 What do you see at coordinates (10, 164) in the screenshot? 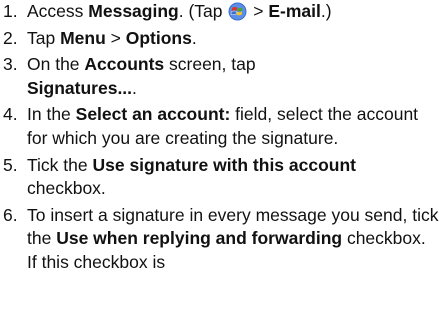
I see `step-number: 5.` at bounding box center [10, 164].